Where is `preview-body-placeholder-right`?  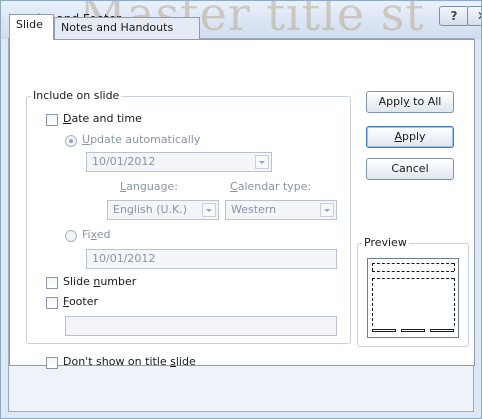
preview-body-placeholder-right is located at coordinates (454, 302).